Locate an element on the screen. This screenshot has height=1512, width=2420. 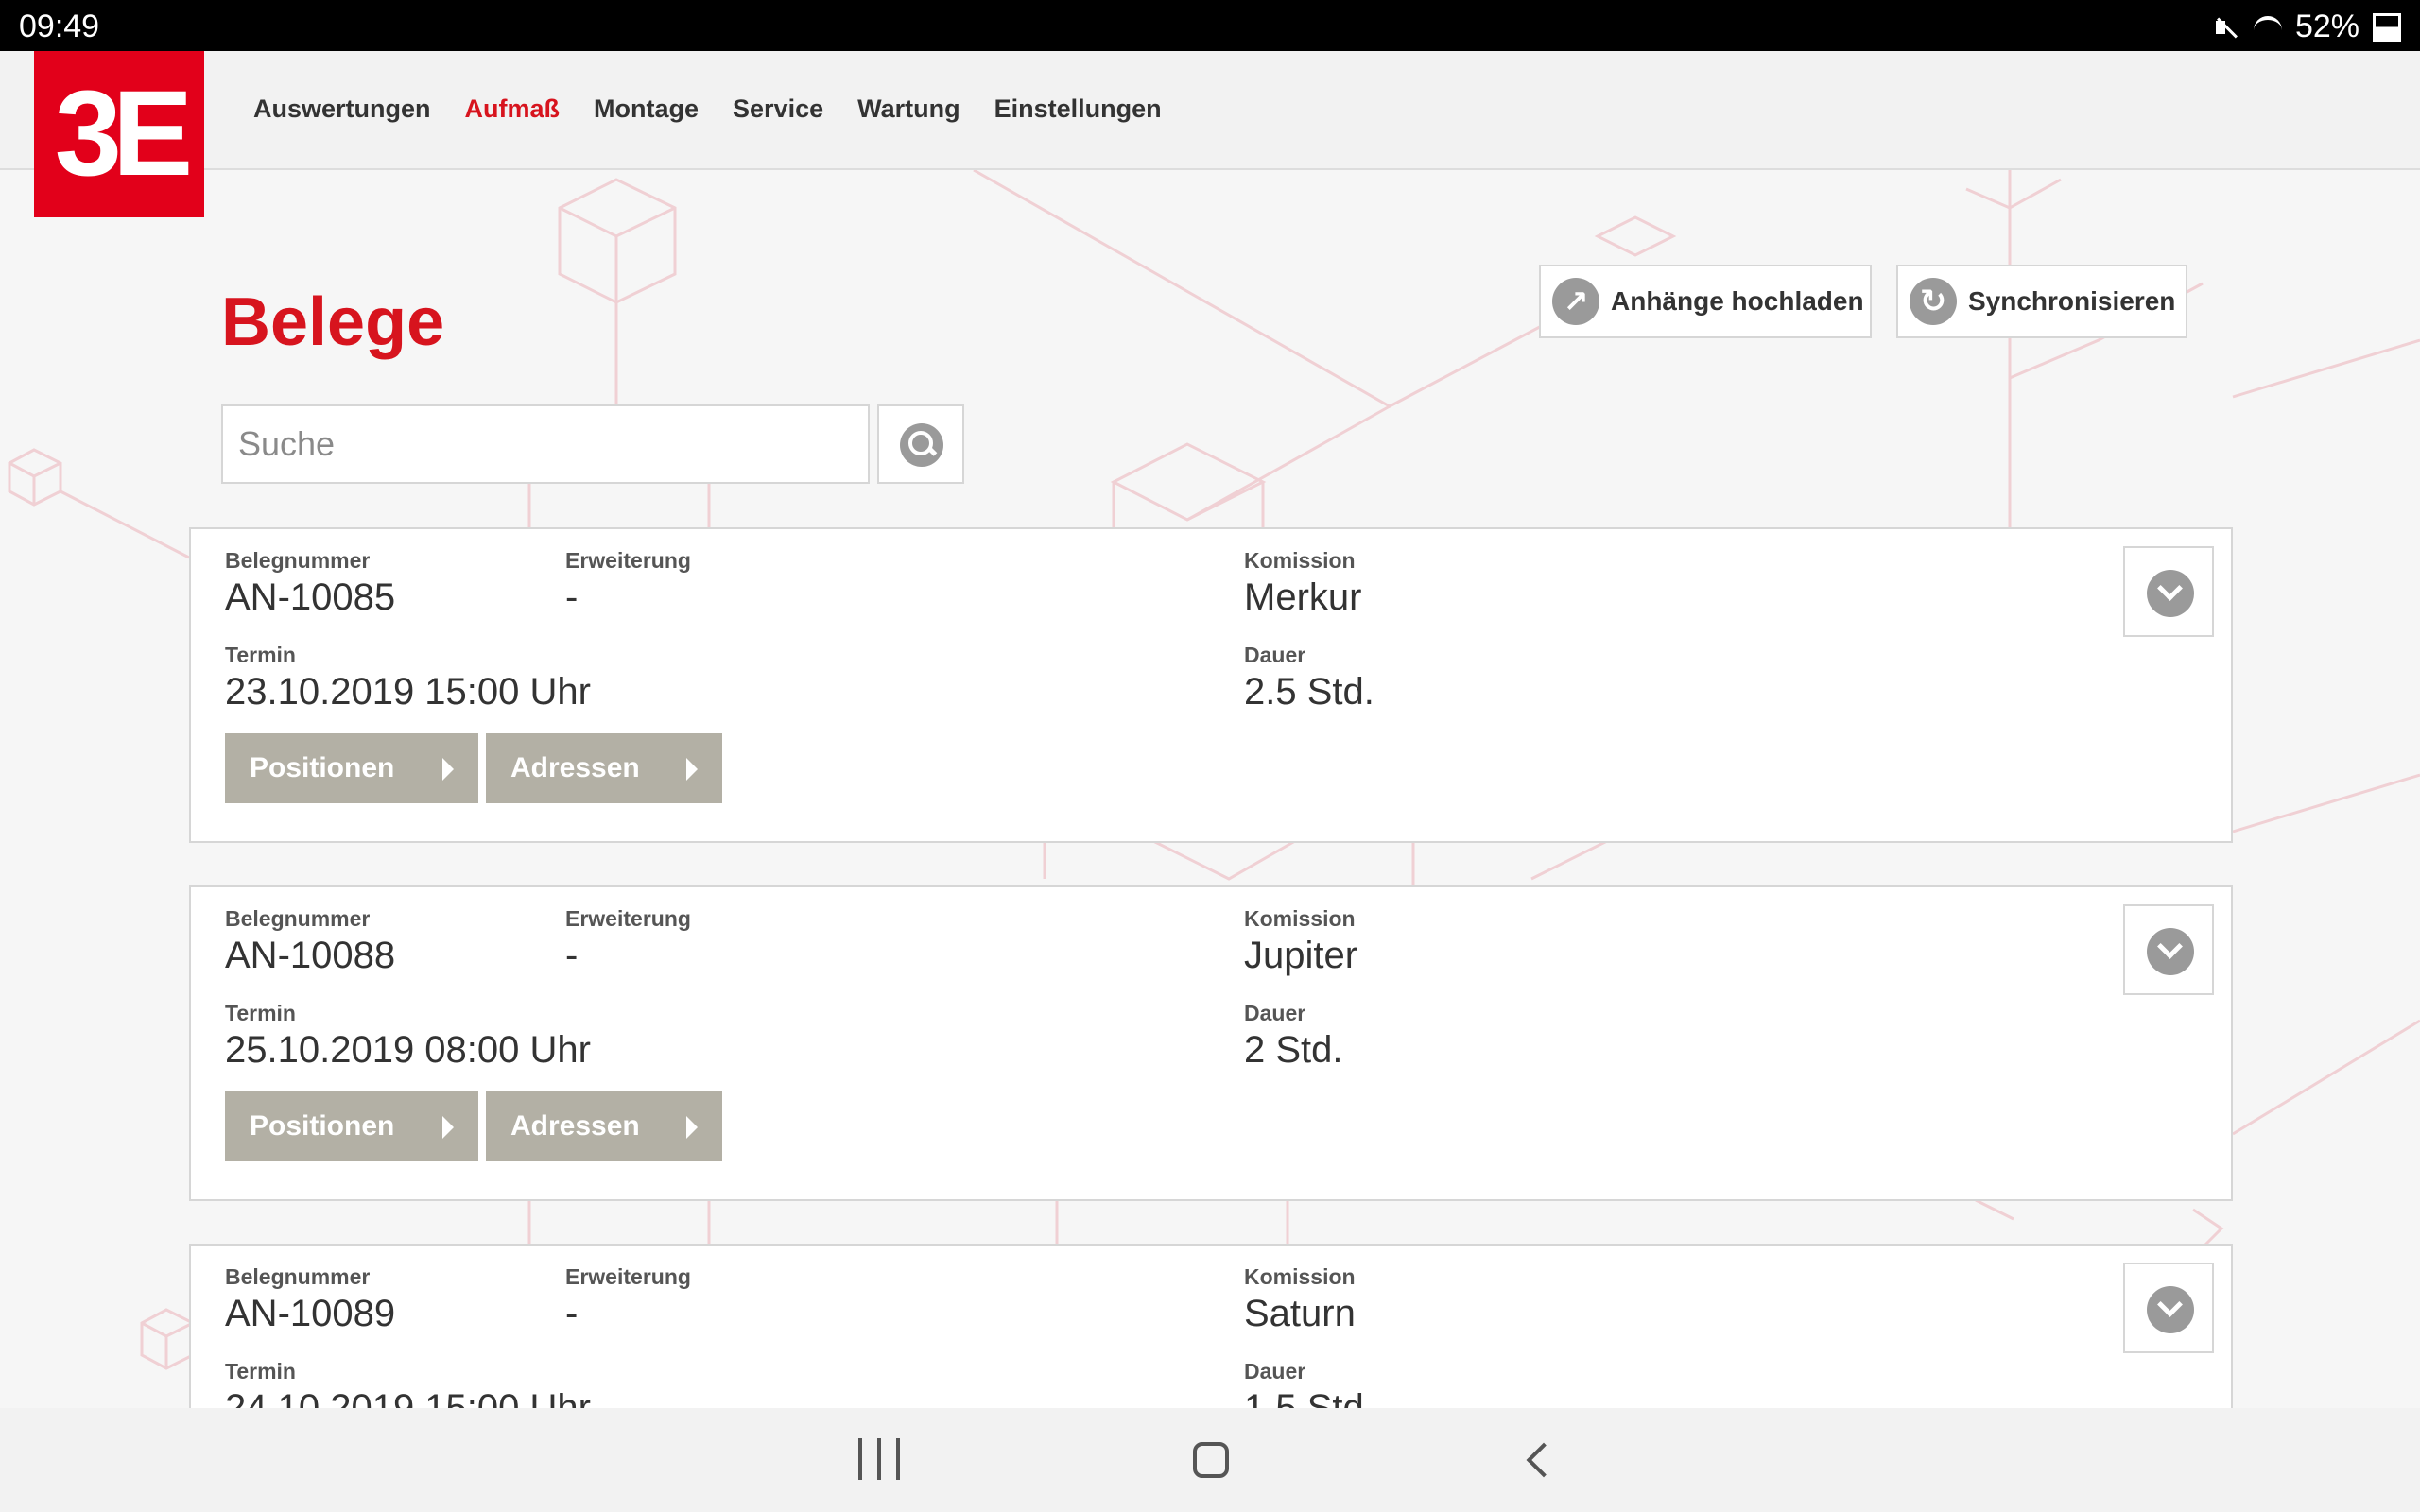
belegnummer-value: AN-10088 is located at coordinates (310, 955).